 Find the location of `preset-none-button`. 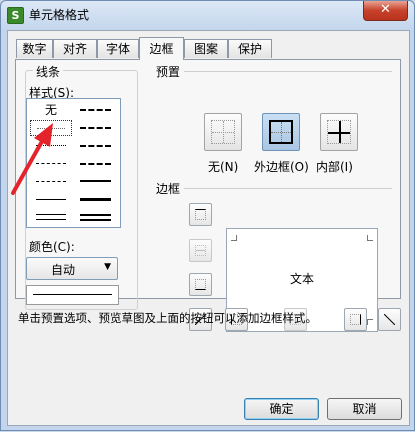

preset-none-button is located at coordinates (223, 132).